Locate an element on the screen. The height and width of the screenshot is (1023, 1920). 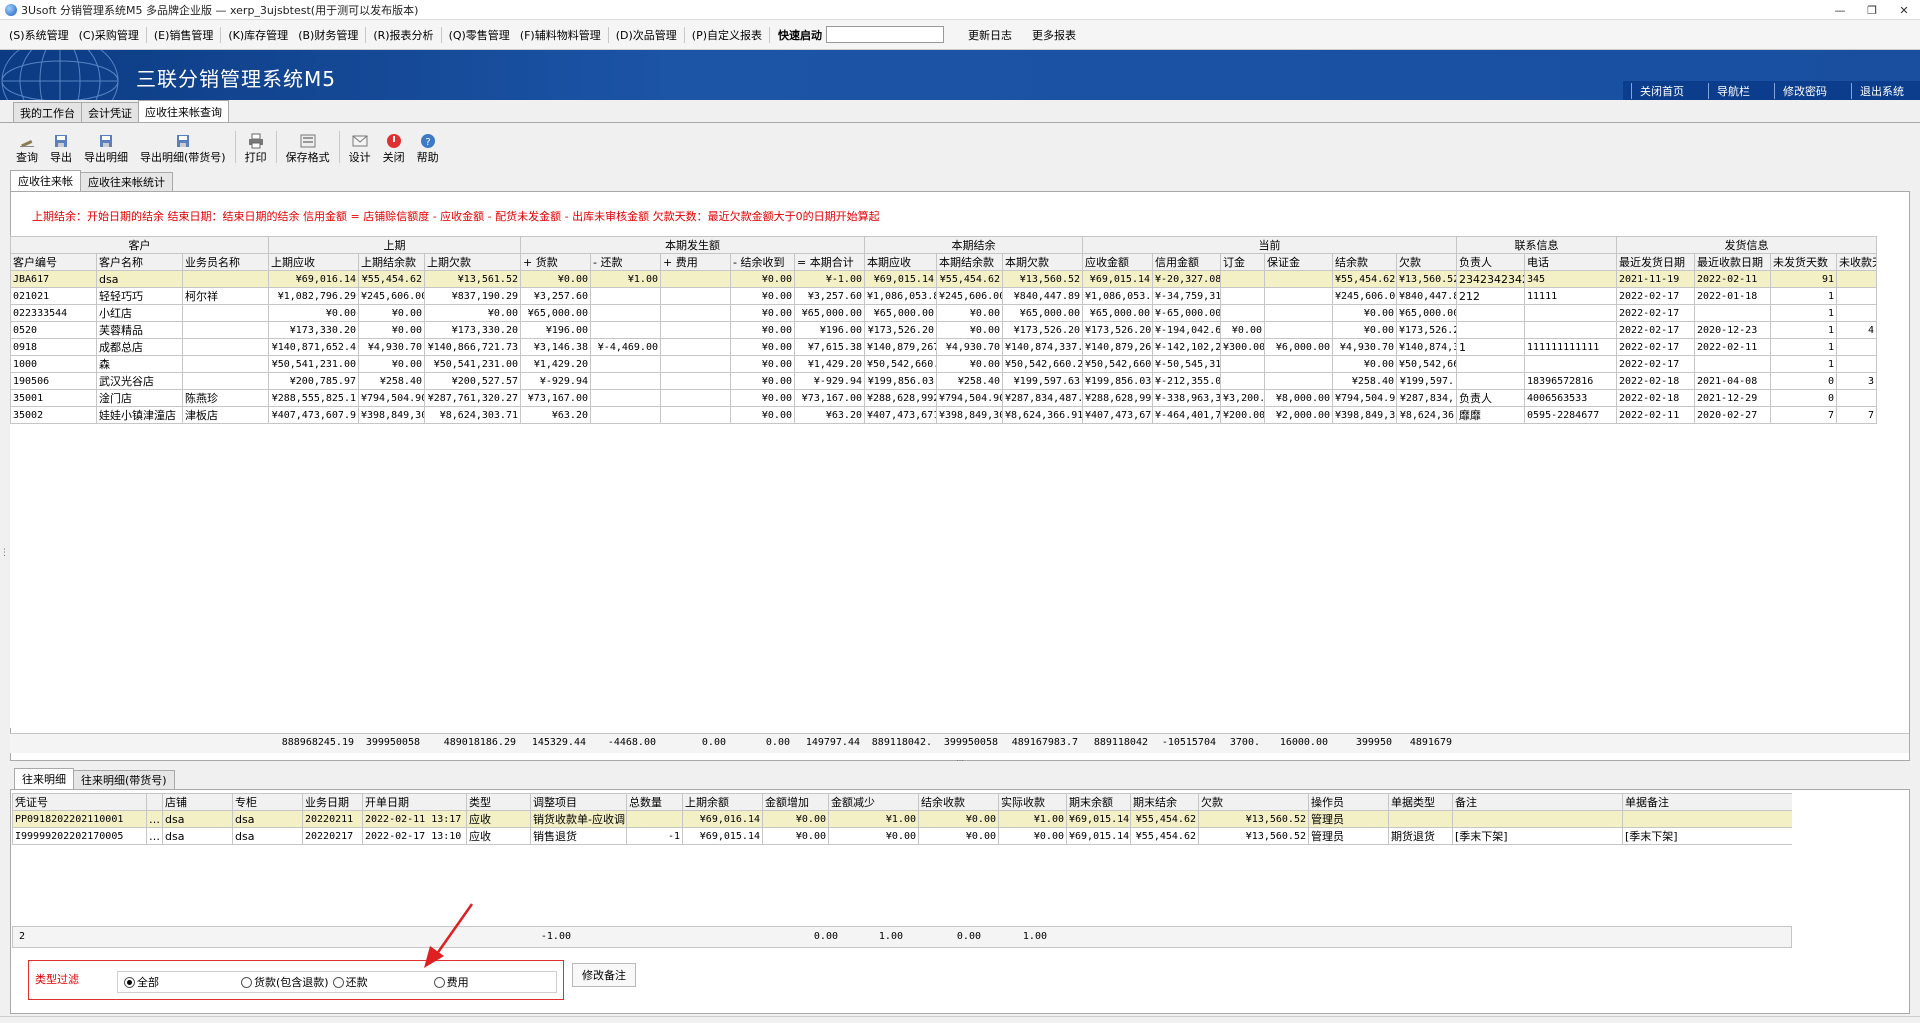
more-reports-link: 更多报表 is located at coordinates (1054, 35).